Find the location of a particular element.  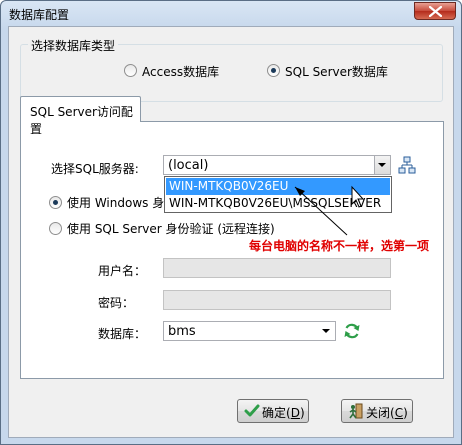

annotation-arrow is located at coordinates (329, 210).